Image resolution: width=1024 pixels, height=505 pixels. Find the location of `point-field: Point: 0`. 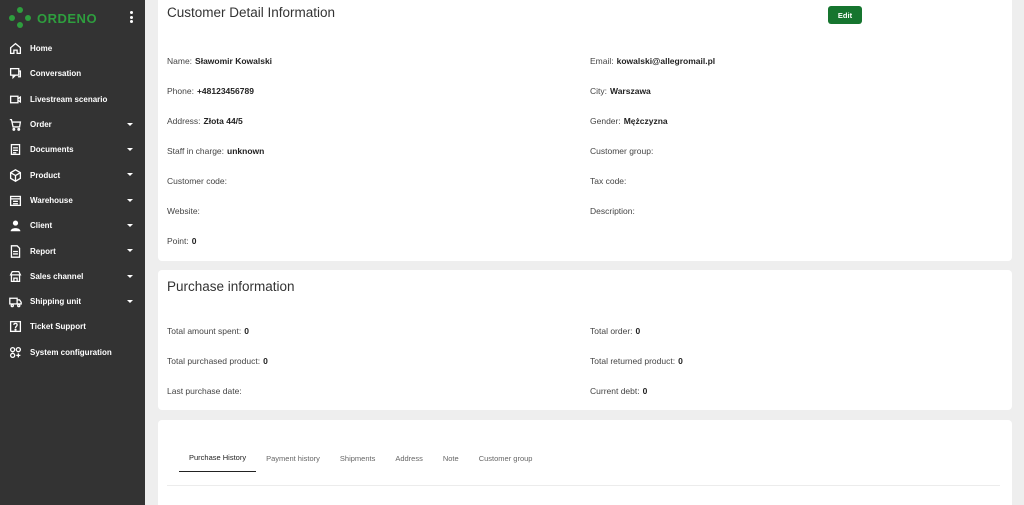

point-field: Point: 0 is located at coordinates (182, 241).